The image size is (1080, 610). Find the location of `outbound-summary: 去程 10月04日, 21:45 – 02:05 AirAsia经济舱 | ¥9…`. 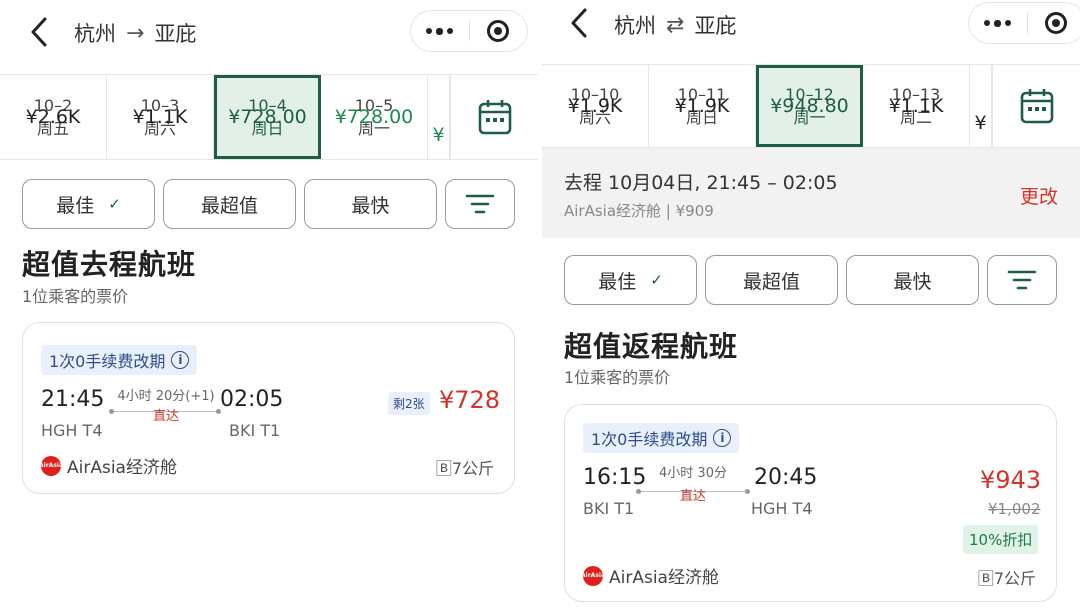

outbound-summary: 去程 10月04日, 21:45 – 02:05 AirAsia经济舱 | ¥9… is located at coordinates (811, 193).